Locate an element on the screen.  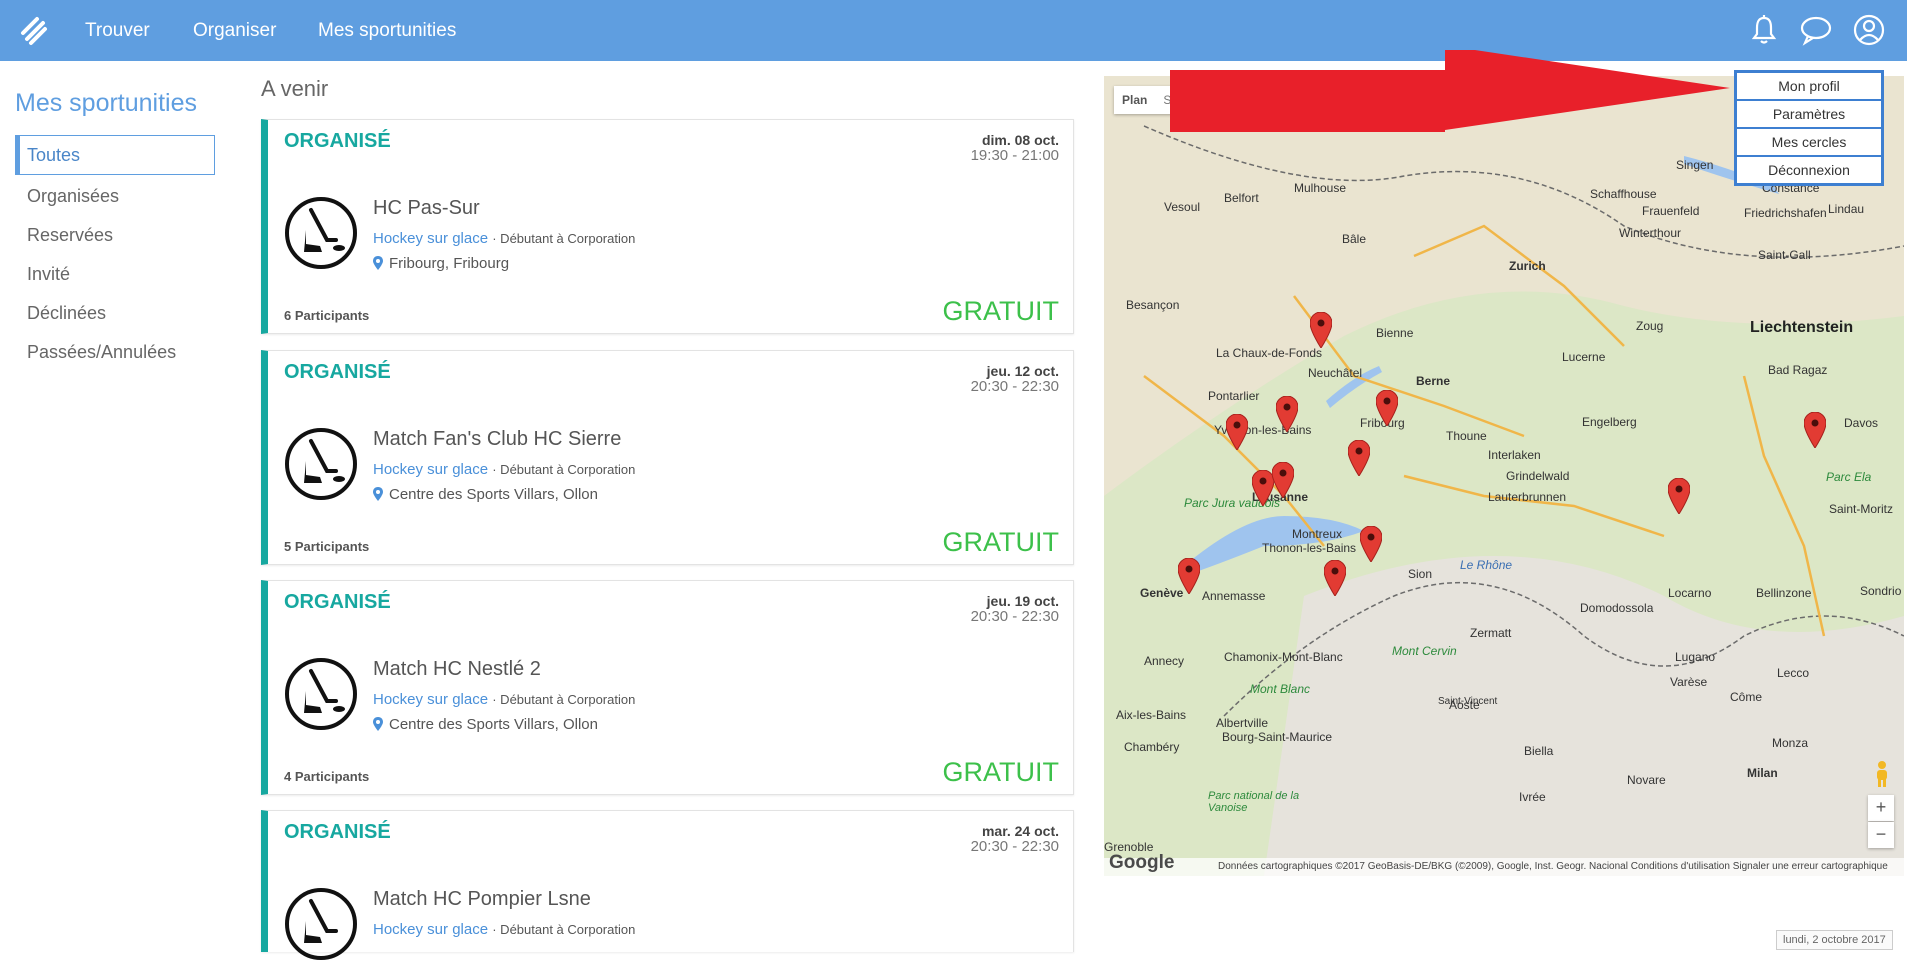
chat-icon is located at coordinates (1816, 30).